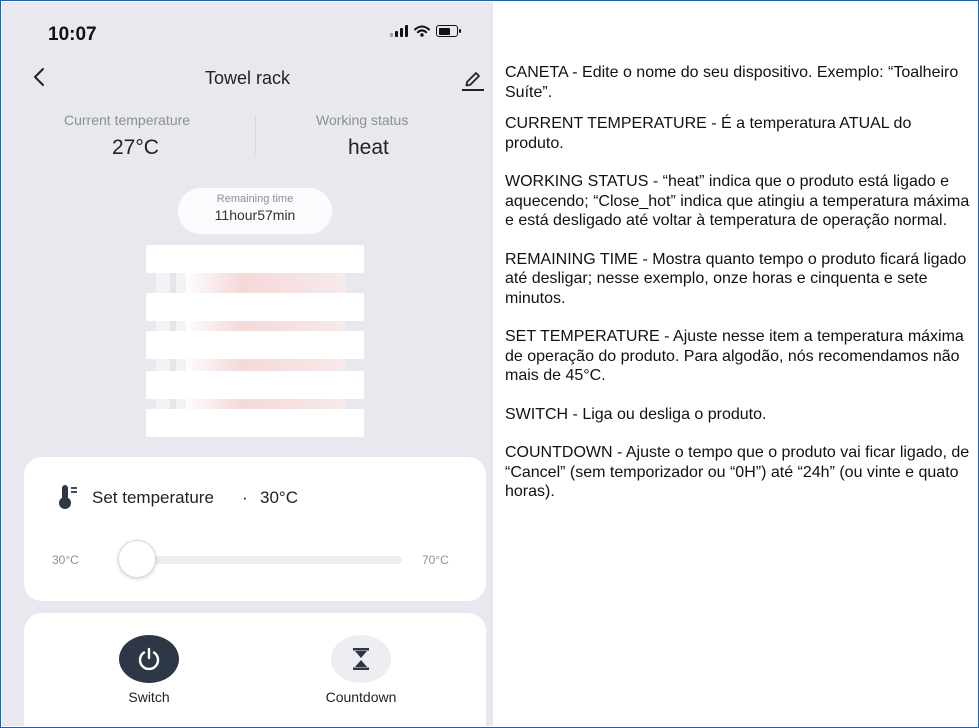 The height and width of the screenshot is (728, 979). I want to click on working-status-label: Working status, so click(362, 120).